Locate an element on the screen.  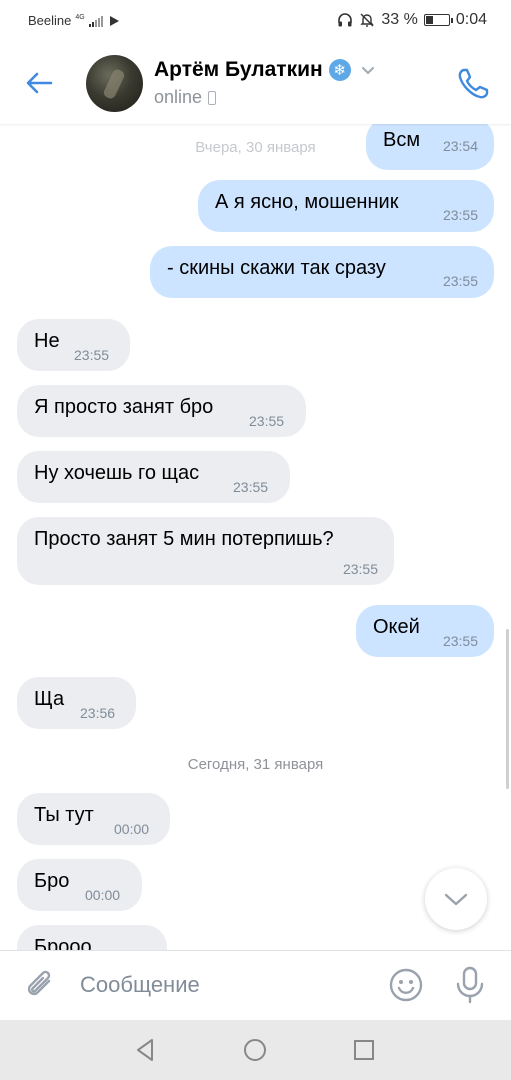
message-text: Ну хочешь го щас is located at coordinates (117, 473).